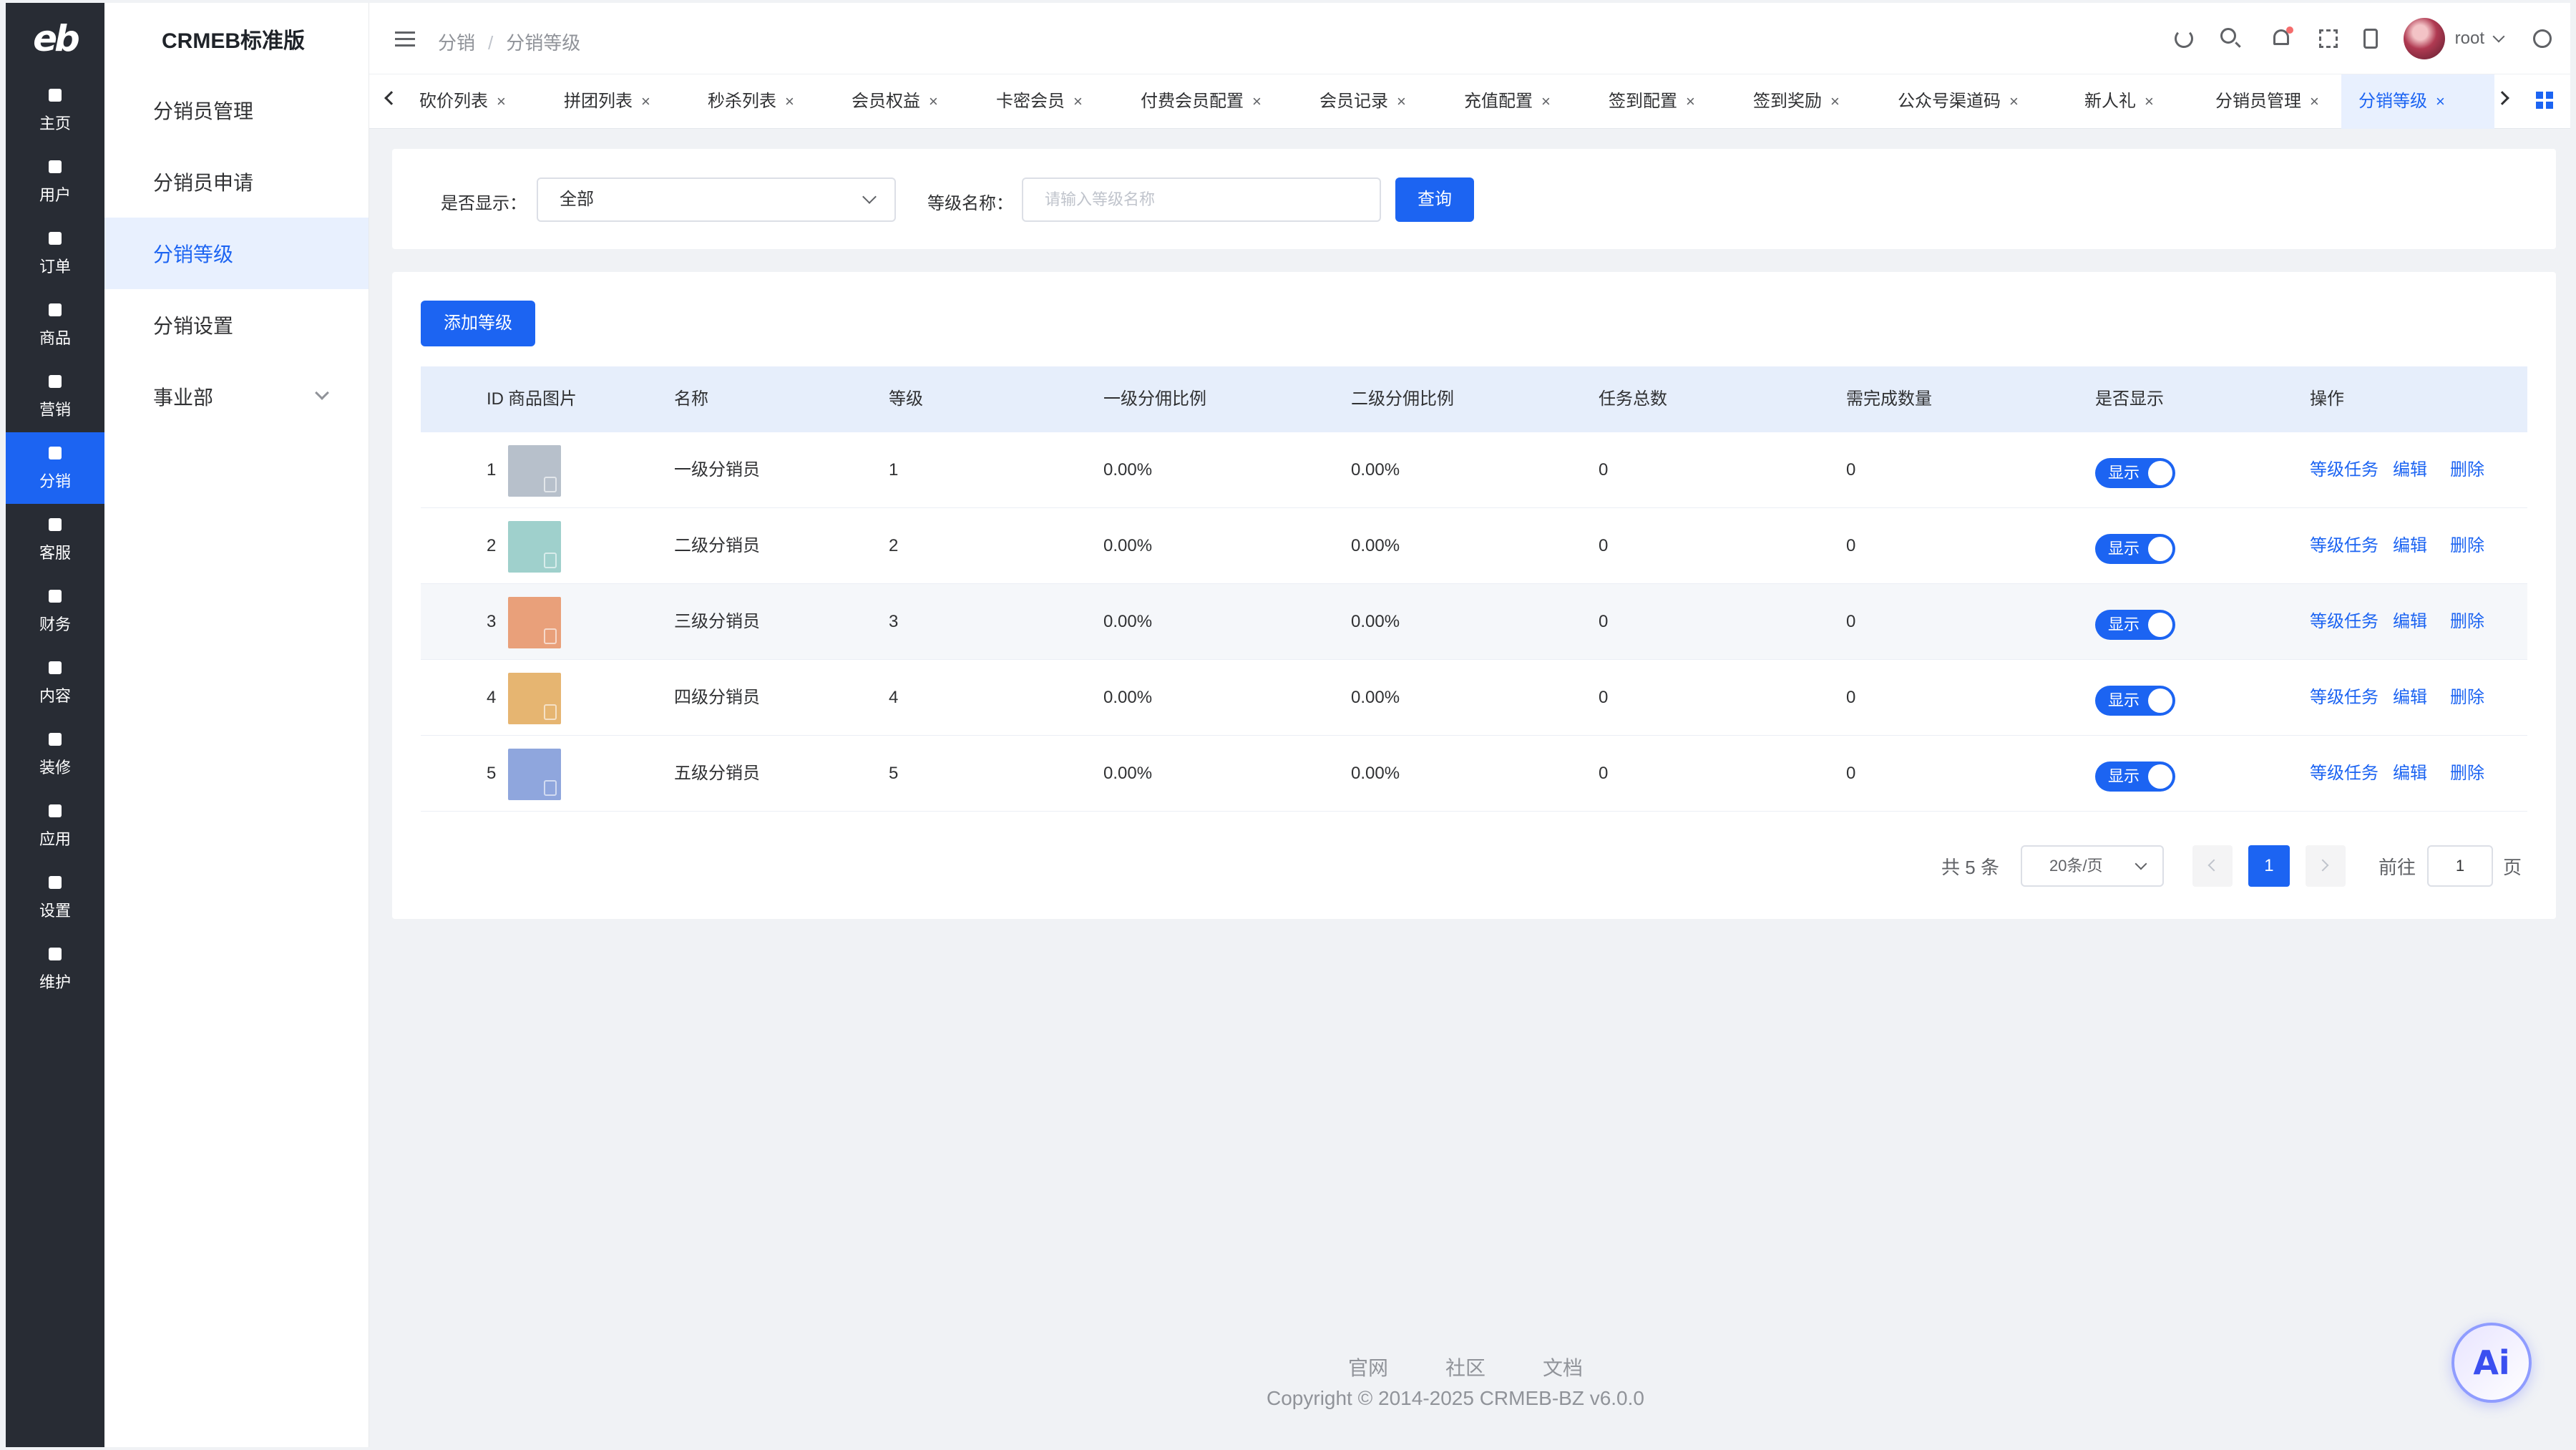 The height and width of the screenshot is (1450, 2576). Describe the element at coordinates (2417, 101) in the screenshot. I see `tab-item: 分销等级 ×` at that location.